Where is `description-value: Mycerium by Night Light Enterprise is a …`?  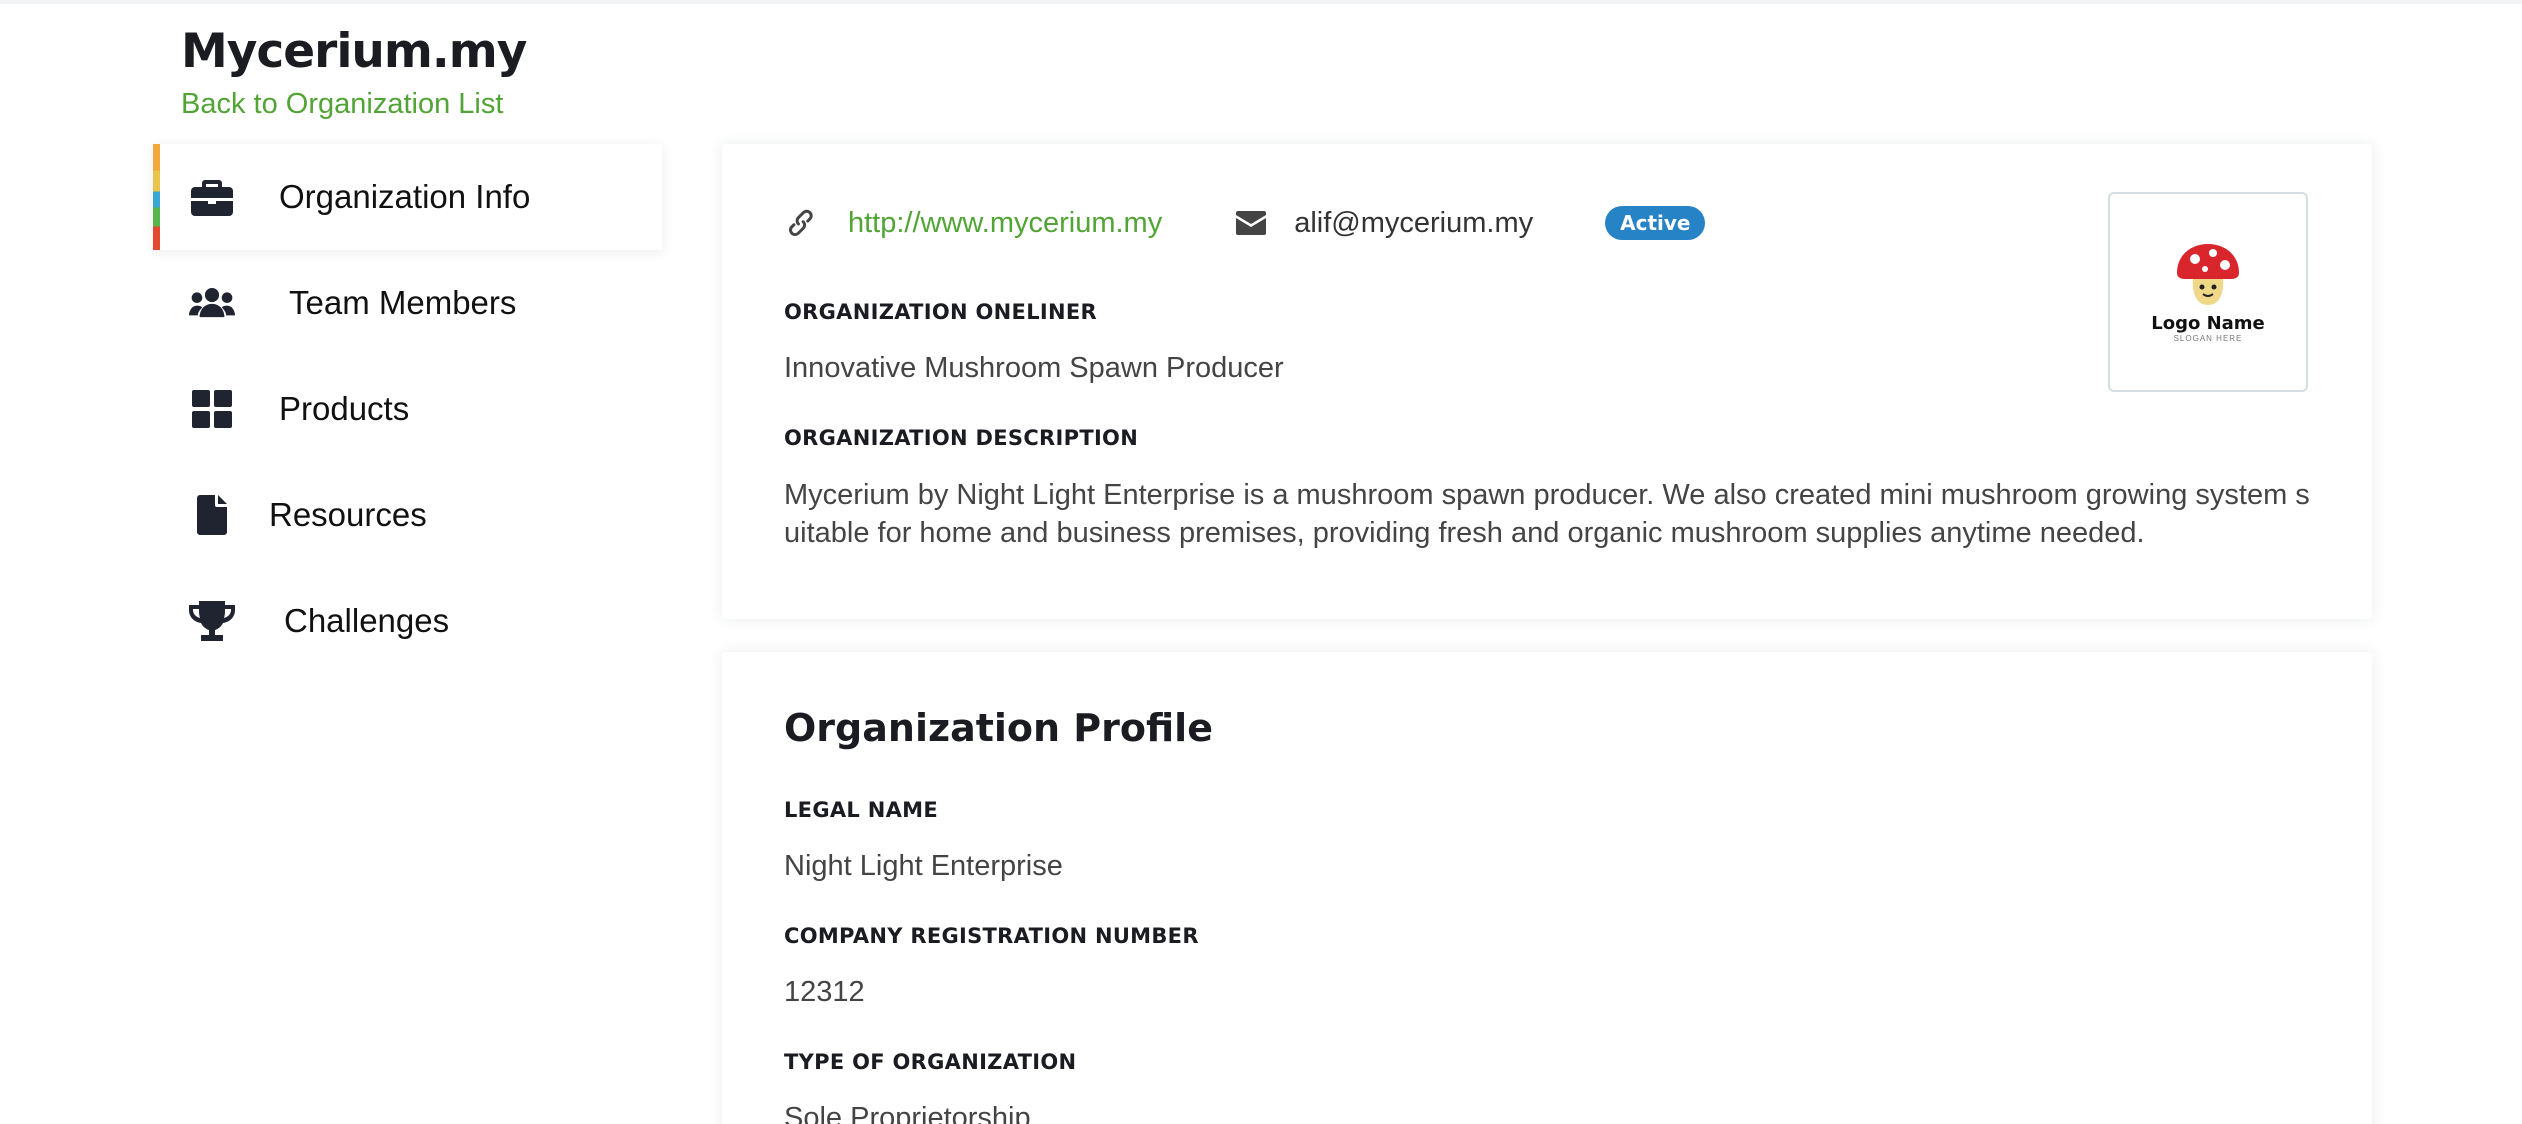
description-value: Mycerium by Night Light Enterprise is a … is located at coordinates (1547, 514).